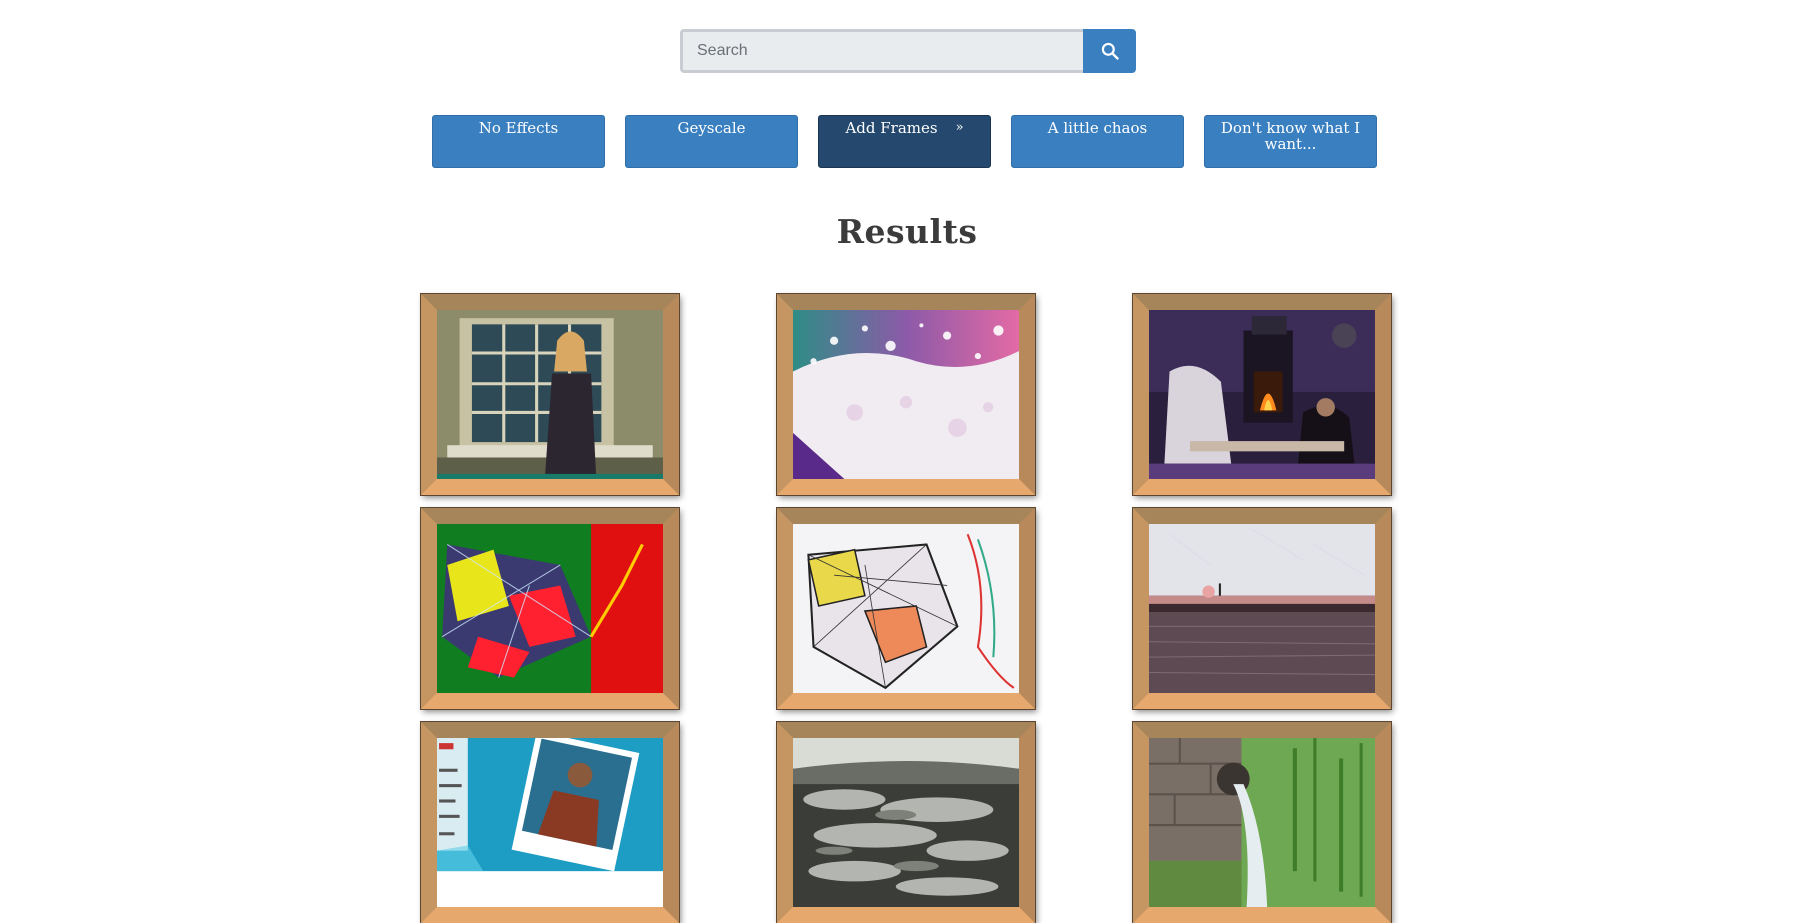  I want to click on chevron-right-icon: », so click(959, 127).